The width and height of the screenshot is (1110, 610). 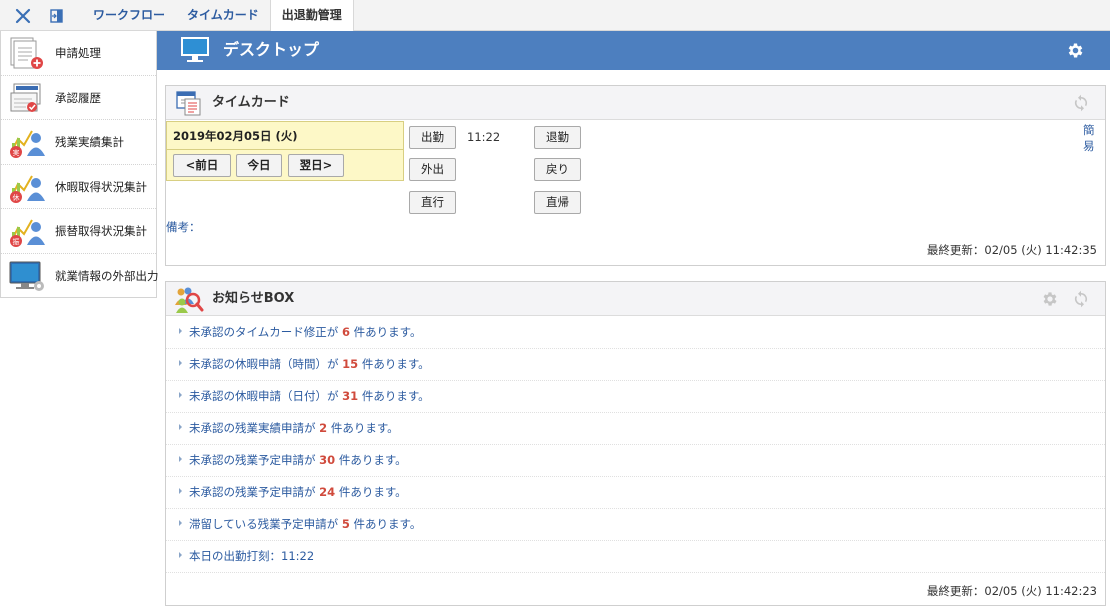 I want to click on notice-text: 未承認のタイムカード修正が 6 件あります。, so click(x=305, y=332).